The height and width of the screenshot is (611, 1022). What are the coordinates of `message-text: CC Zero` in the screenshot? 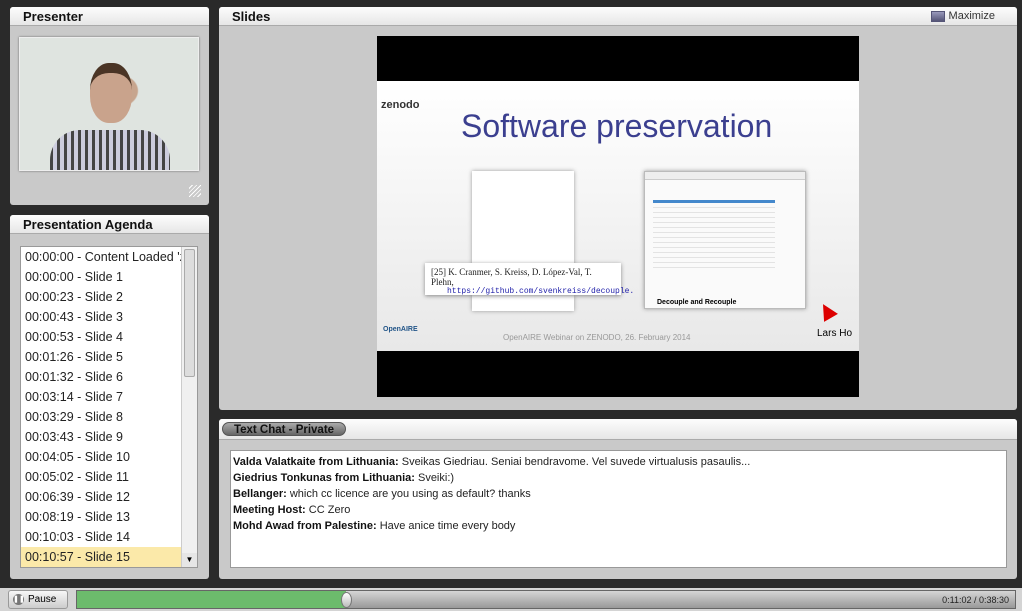 It's located at (328, 510).